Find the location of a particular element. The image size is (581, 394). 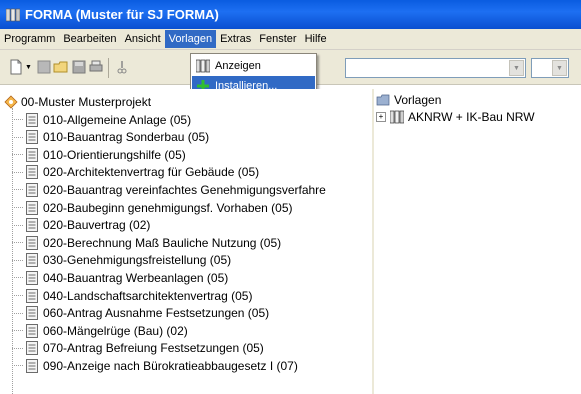

tree-item-label: 010-Orientierungshilfe (05) is located at coordinates (114, 154).